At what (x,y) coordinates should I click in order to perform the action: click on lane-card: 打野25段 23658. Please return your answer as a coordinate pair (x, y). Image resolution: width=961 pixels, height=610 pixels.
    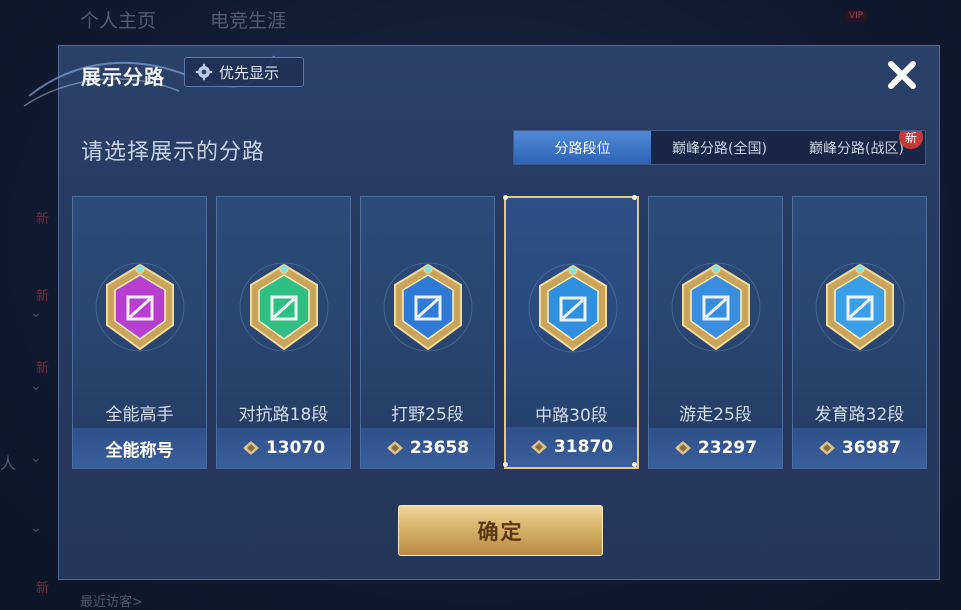
    Looking at the image, I should click on (427, 332).